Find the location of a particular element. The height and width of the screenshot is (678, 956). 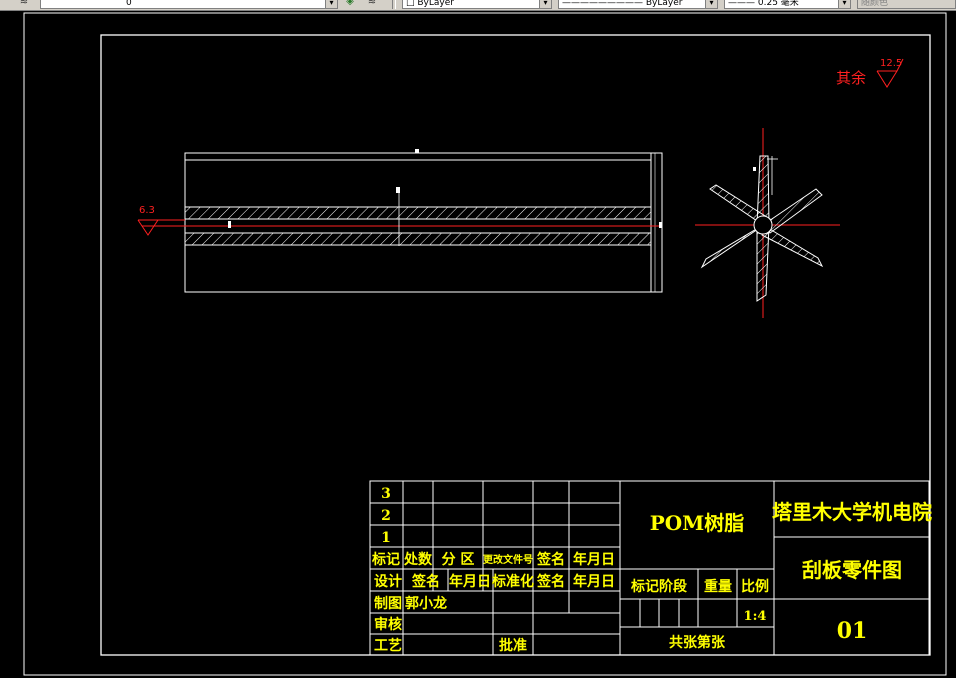

layer-select: 0 ▾ is located at coordinates (189, 4).